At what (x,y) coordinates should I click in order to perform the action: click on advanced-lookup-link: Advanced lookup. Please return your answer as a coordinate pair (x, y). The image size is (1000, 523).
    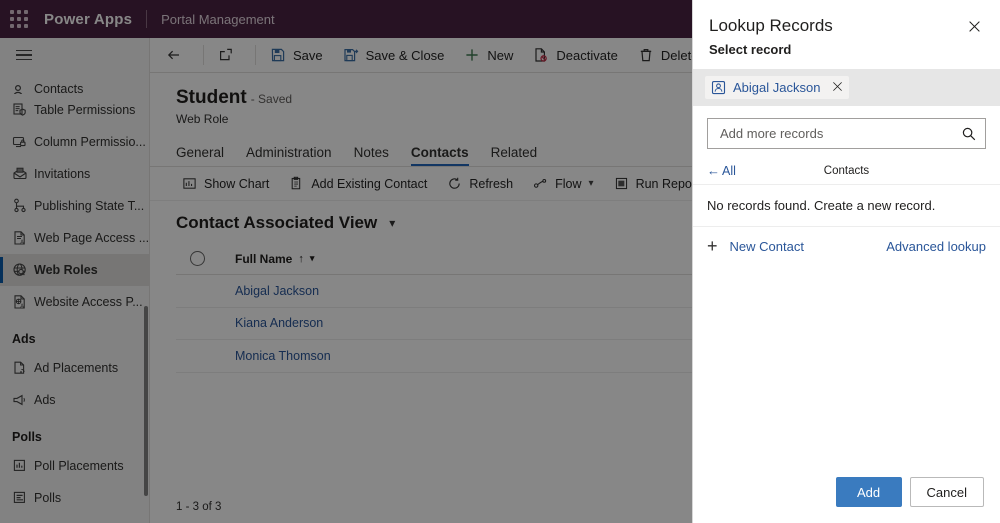
    Looking at the image, I should click on (936, 246).